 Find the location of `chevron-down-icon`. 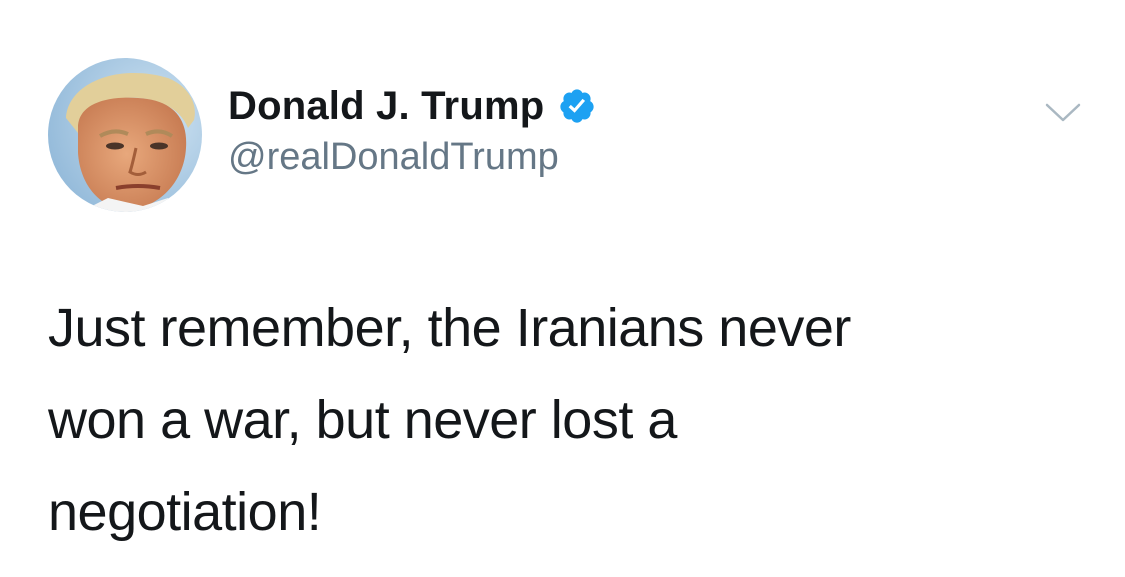

chevron-down-icon is located at coordinates (1063, 113).